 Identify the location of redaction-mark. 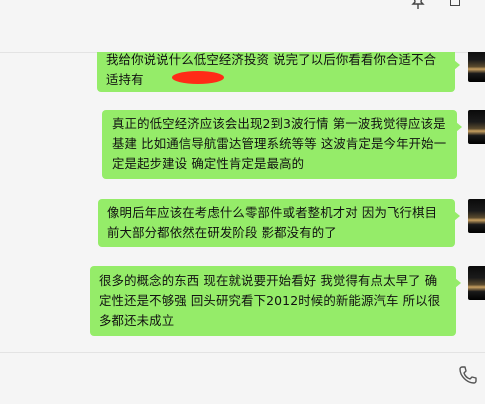
(198, 77).